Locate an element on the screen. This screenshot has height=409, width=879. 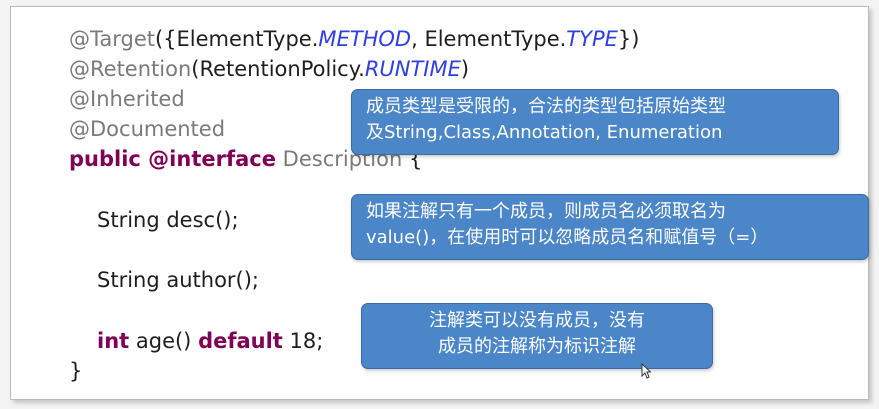
callout-marker-annotation-line2: 成员的注解称为标识注解 is located at coordinates (537, 346).